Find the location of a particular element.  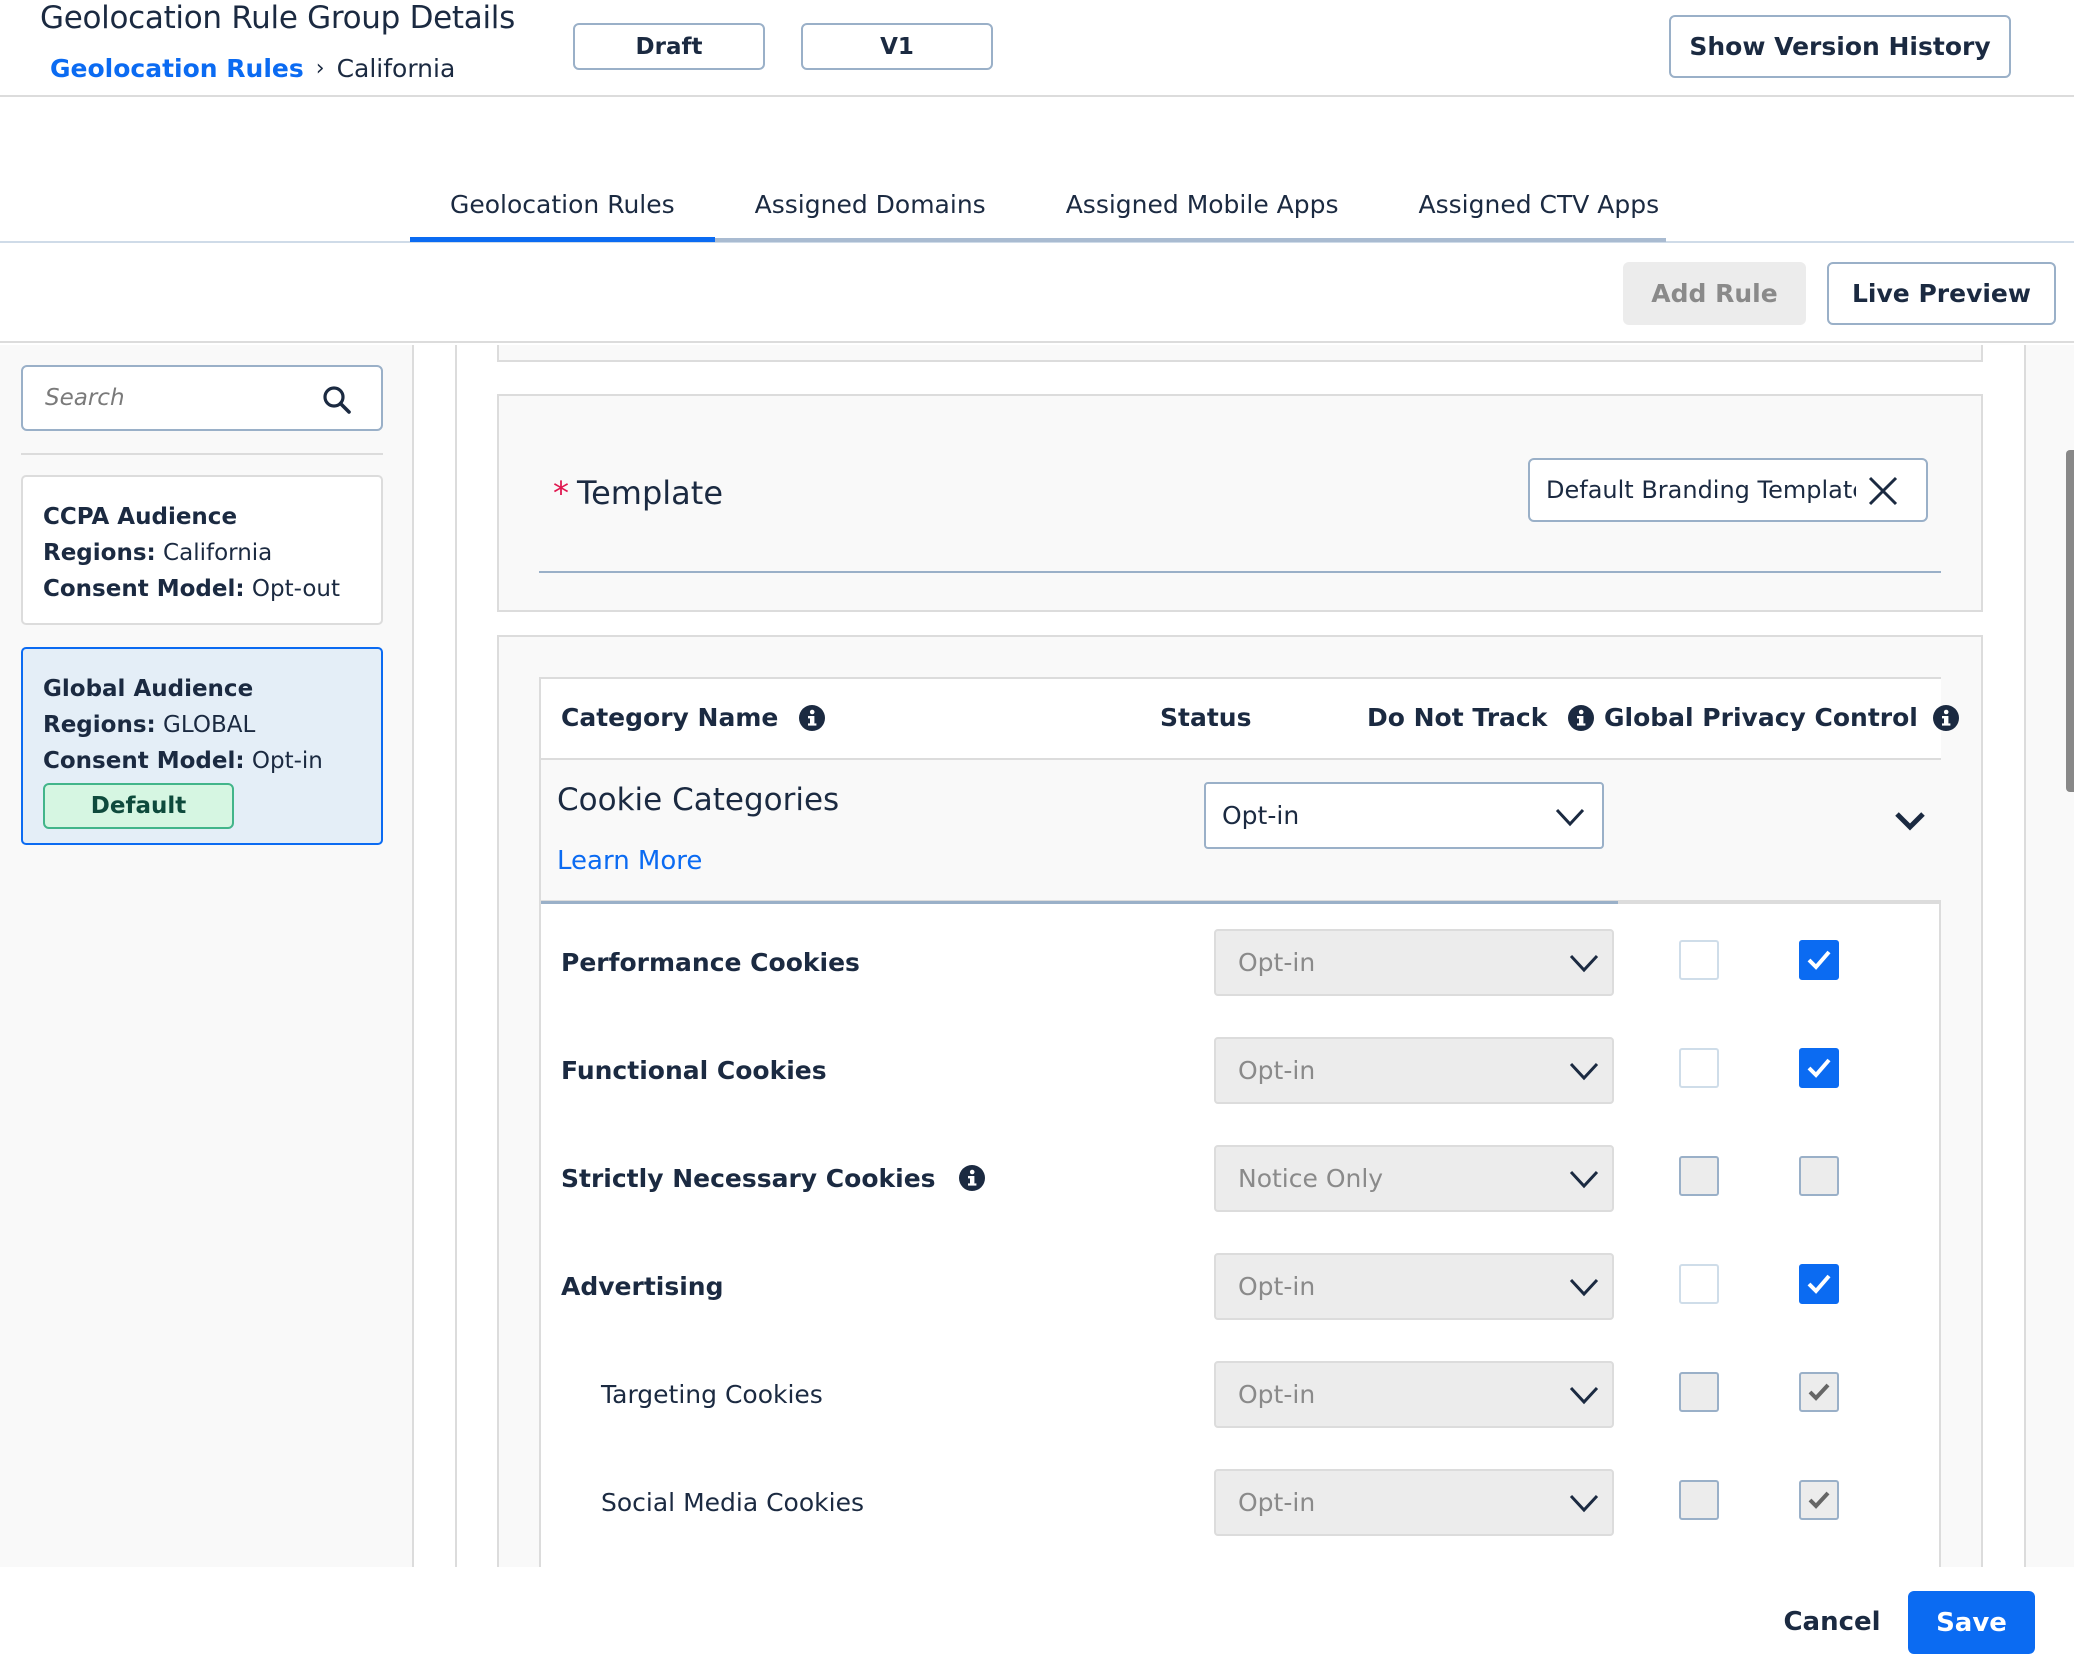

column-header-status: Status is located at coordinates (1205, 717).